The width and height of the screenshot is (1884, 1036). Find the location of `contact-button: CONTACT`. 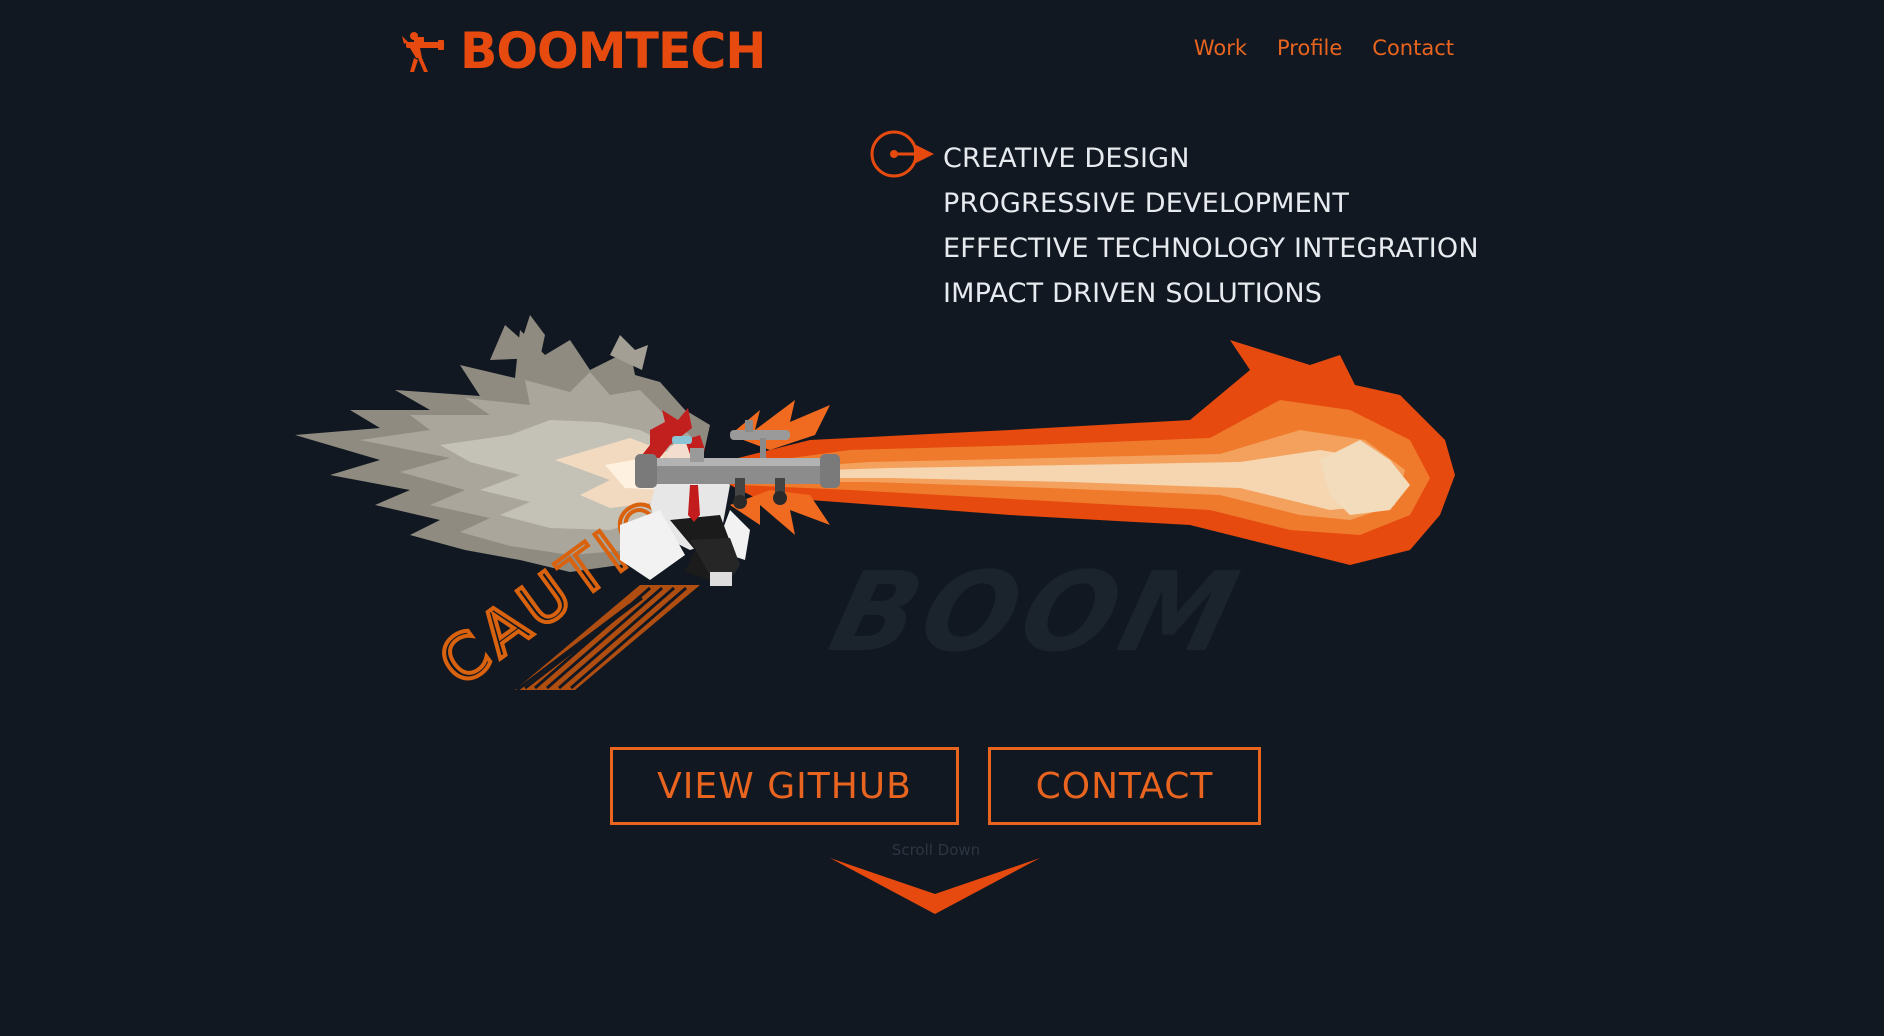

contact-button: CONTACT is located at coordinates (1124, 786).